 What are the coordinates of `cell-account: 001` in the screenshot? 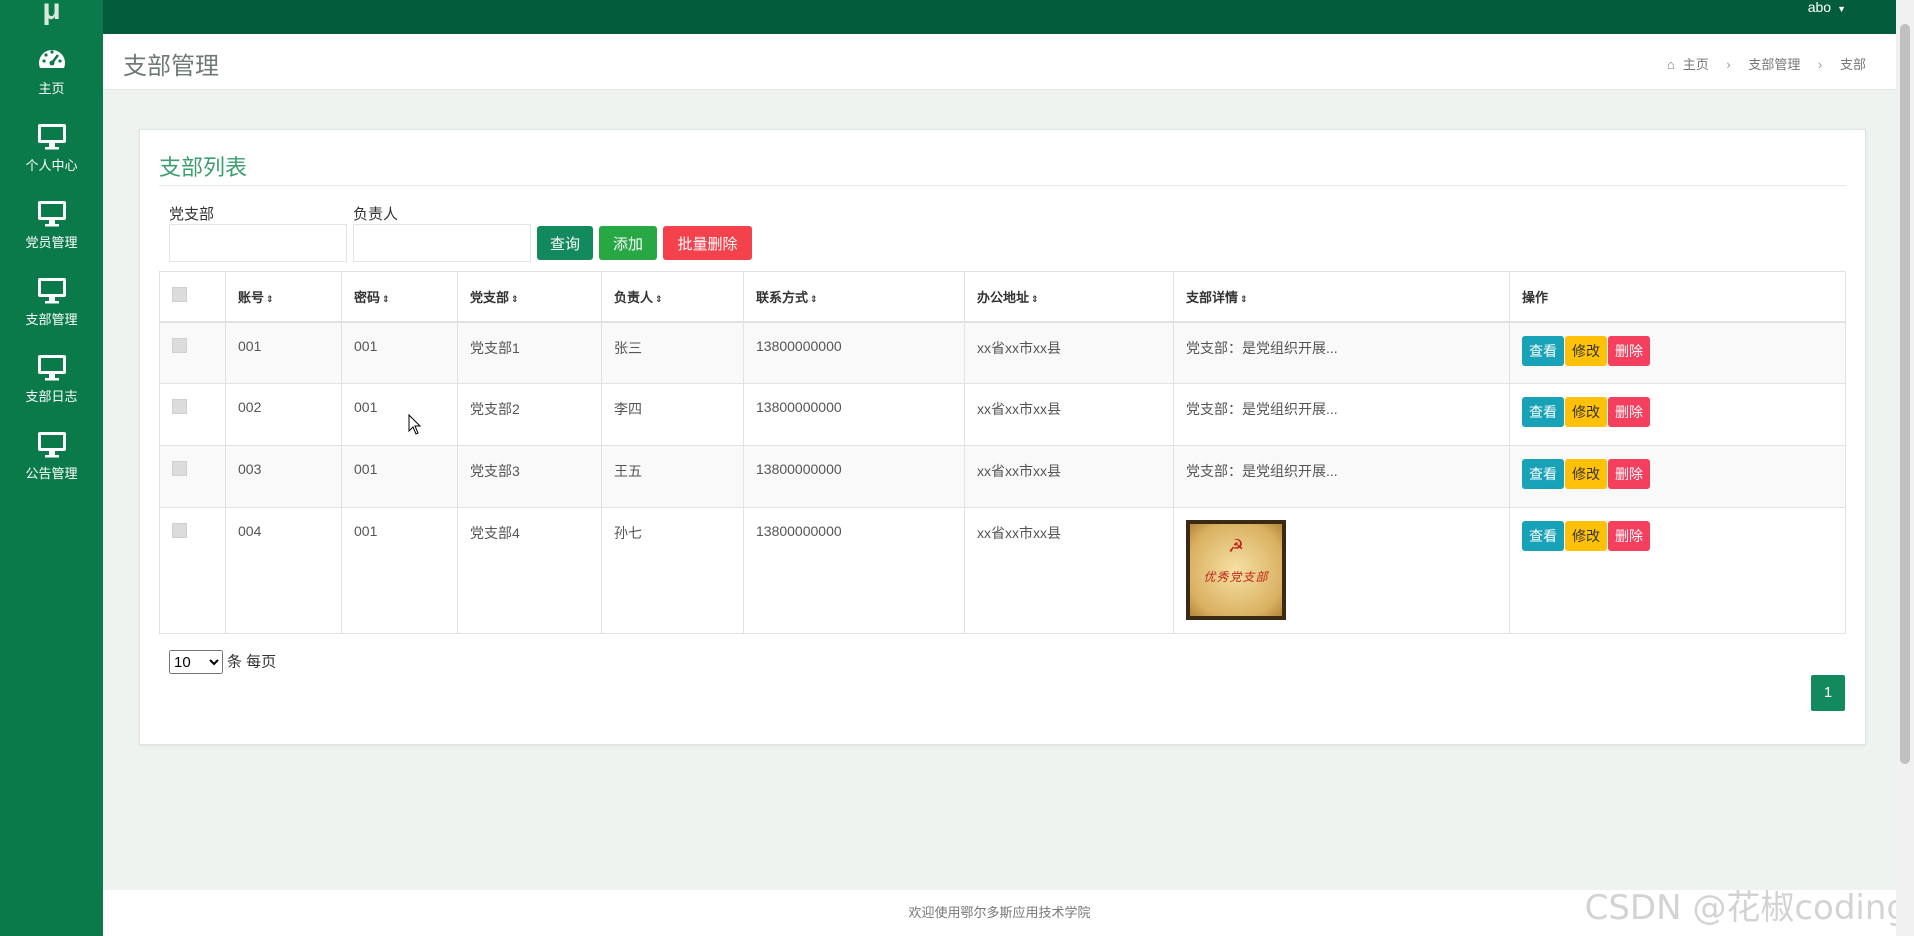 It's located at (283, 352).